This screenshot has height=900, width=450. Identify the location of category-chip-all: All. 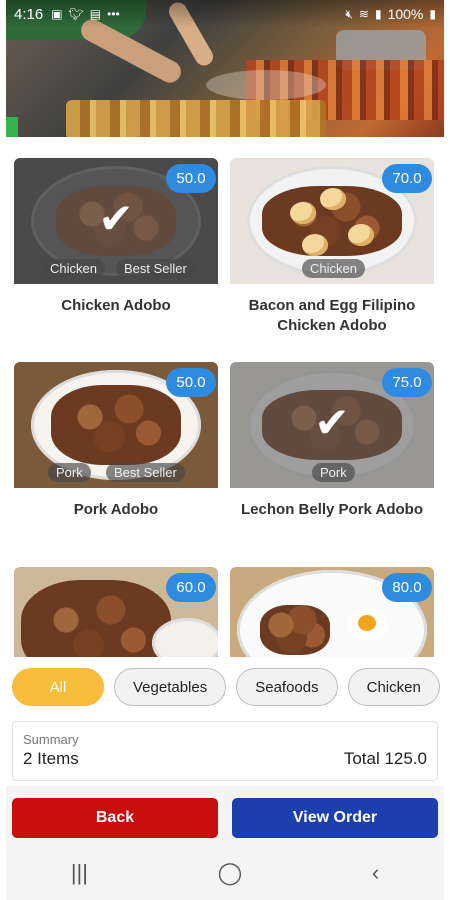
(58, 687).